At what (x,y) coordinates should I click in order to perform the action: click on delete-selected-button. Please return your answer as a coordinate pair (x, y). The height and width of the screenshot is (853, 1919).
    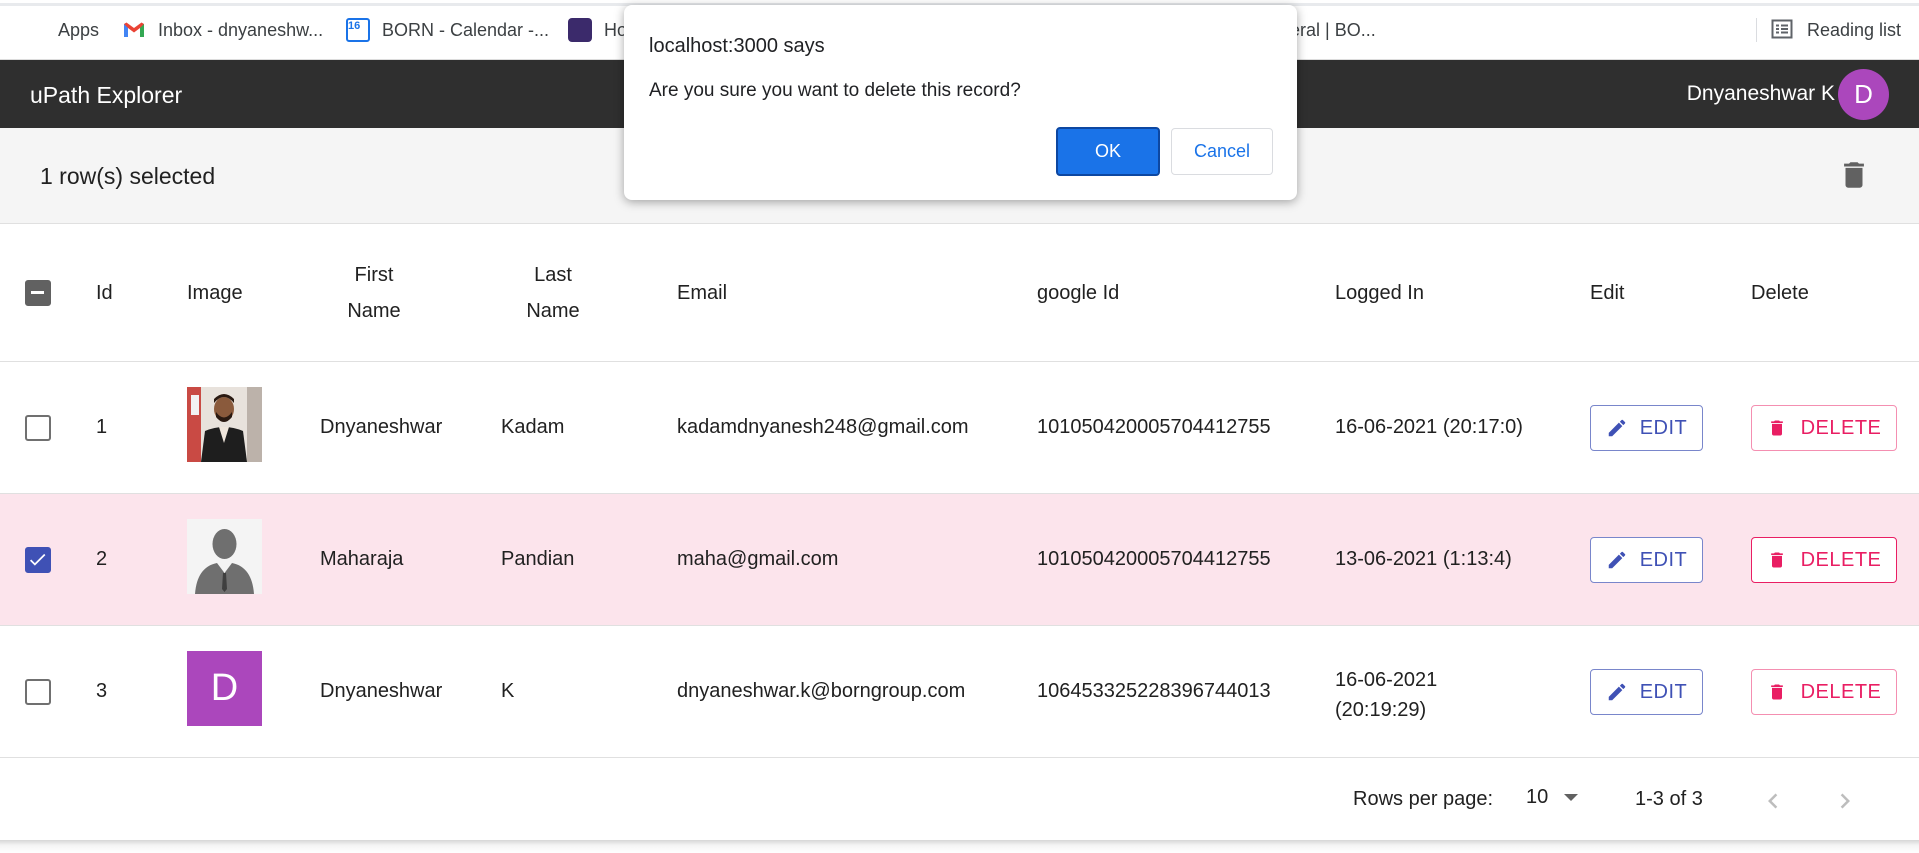
    Looking at the image, I should click on (1854, 175).